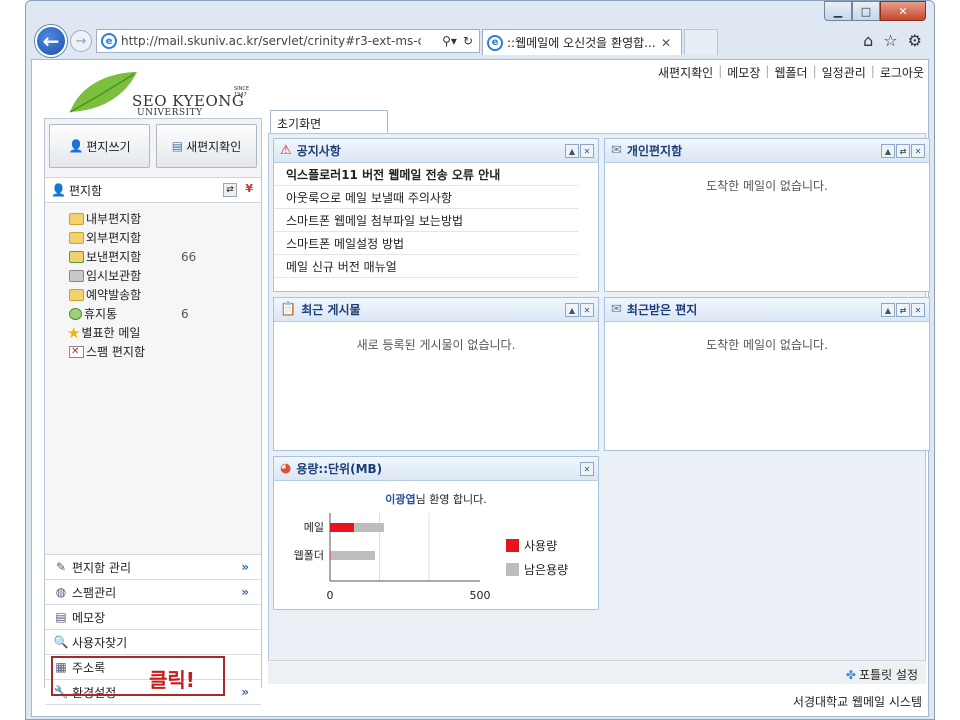  Describe the element at coordinates (75, 313) in the screenshot. I see `trash-icon` at that location.